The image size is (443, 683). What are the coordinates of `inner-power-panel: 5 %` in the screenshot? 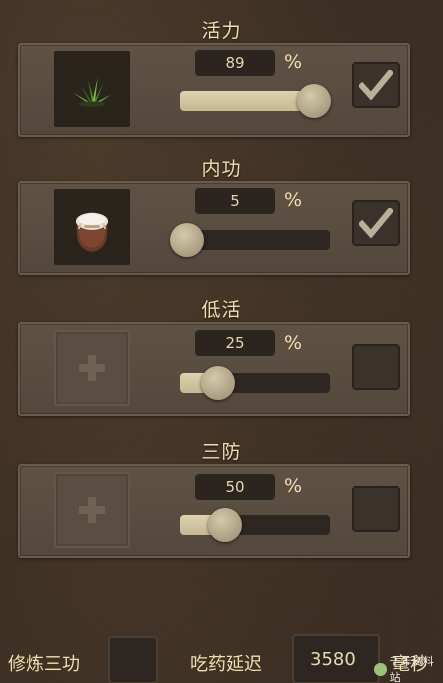 It's located at (214, 228).